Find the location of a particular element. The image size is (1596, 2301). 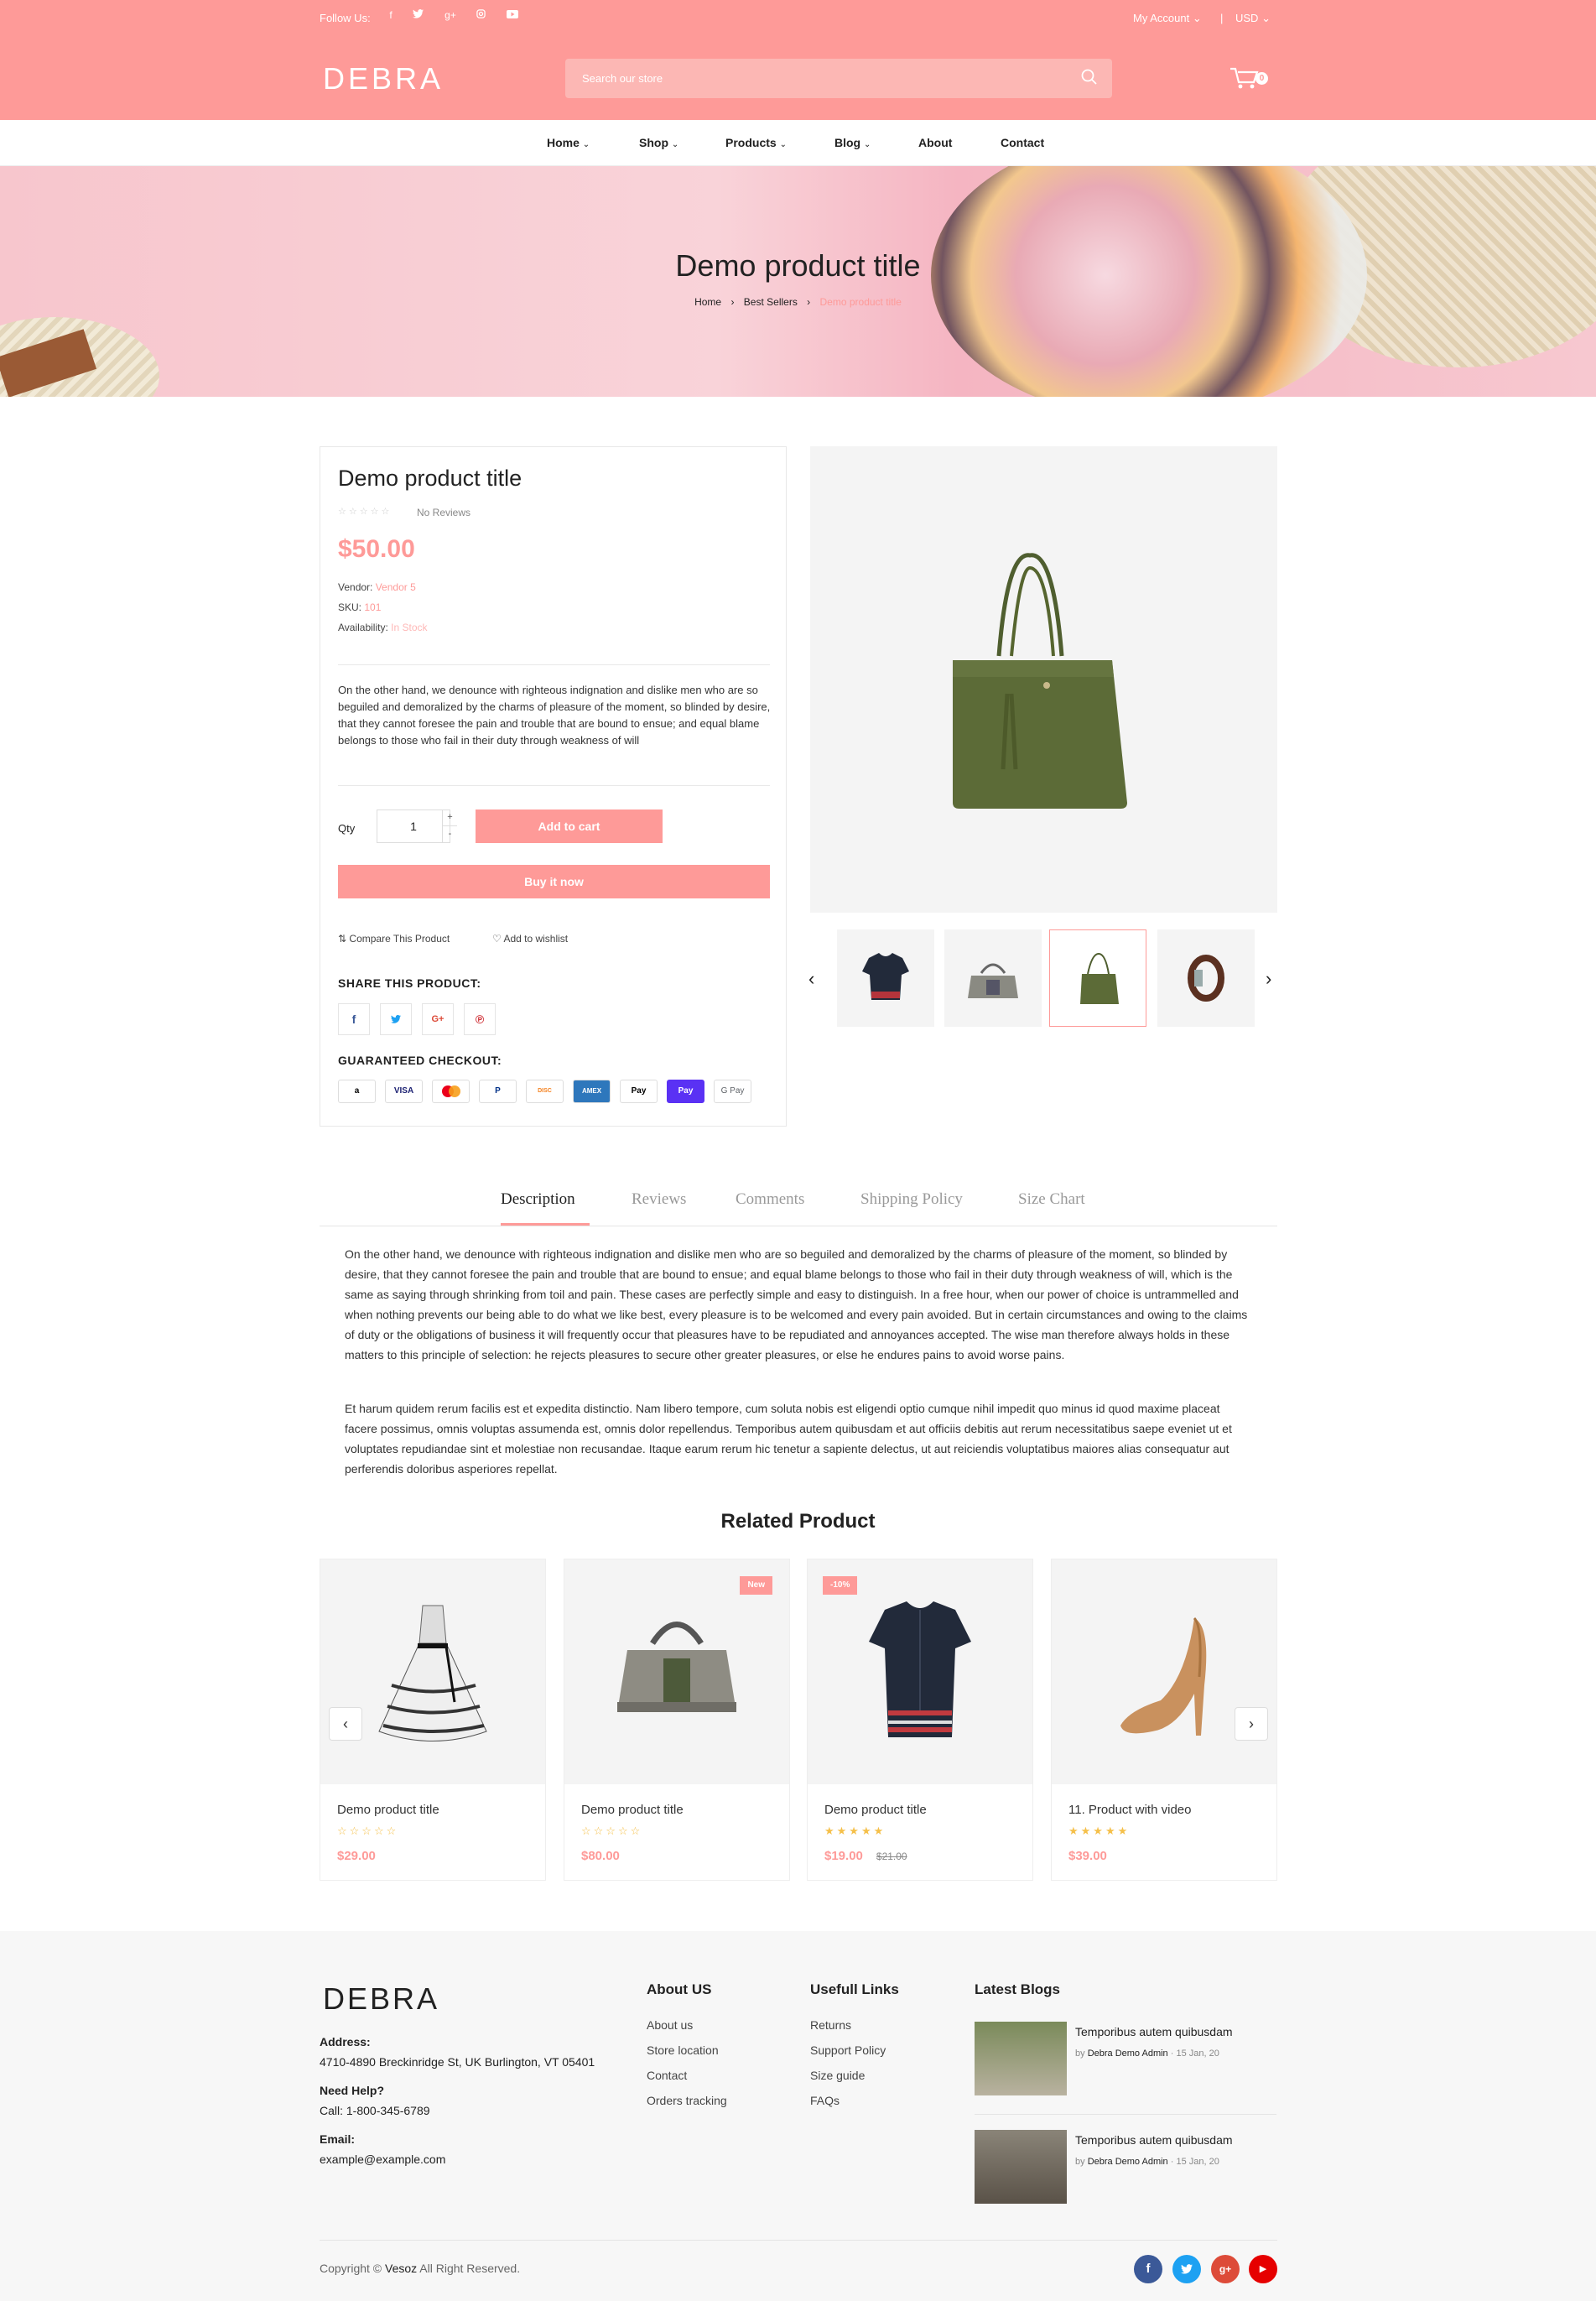

footer-google-plus-icon: g+ is located at coordinates (1225, 2269).